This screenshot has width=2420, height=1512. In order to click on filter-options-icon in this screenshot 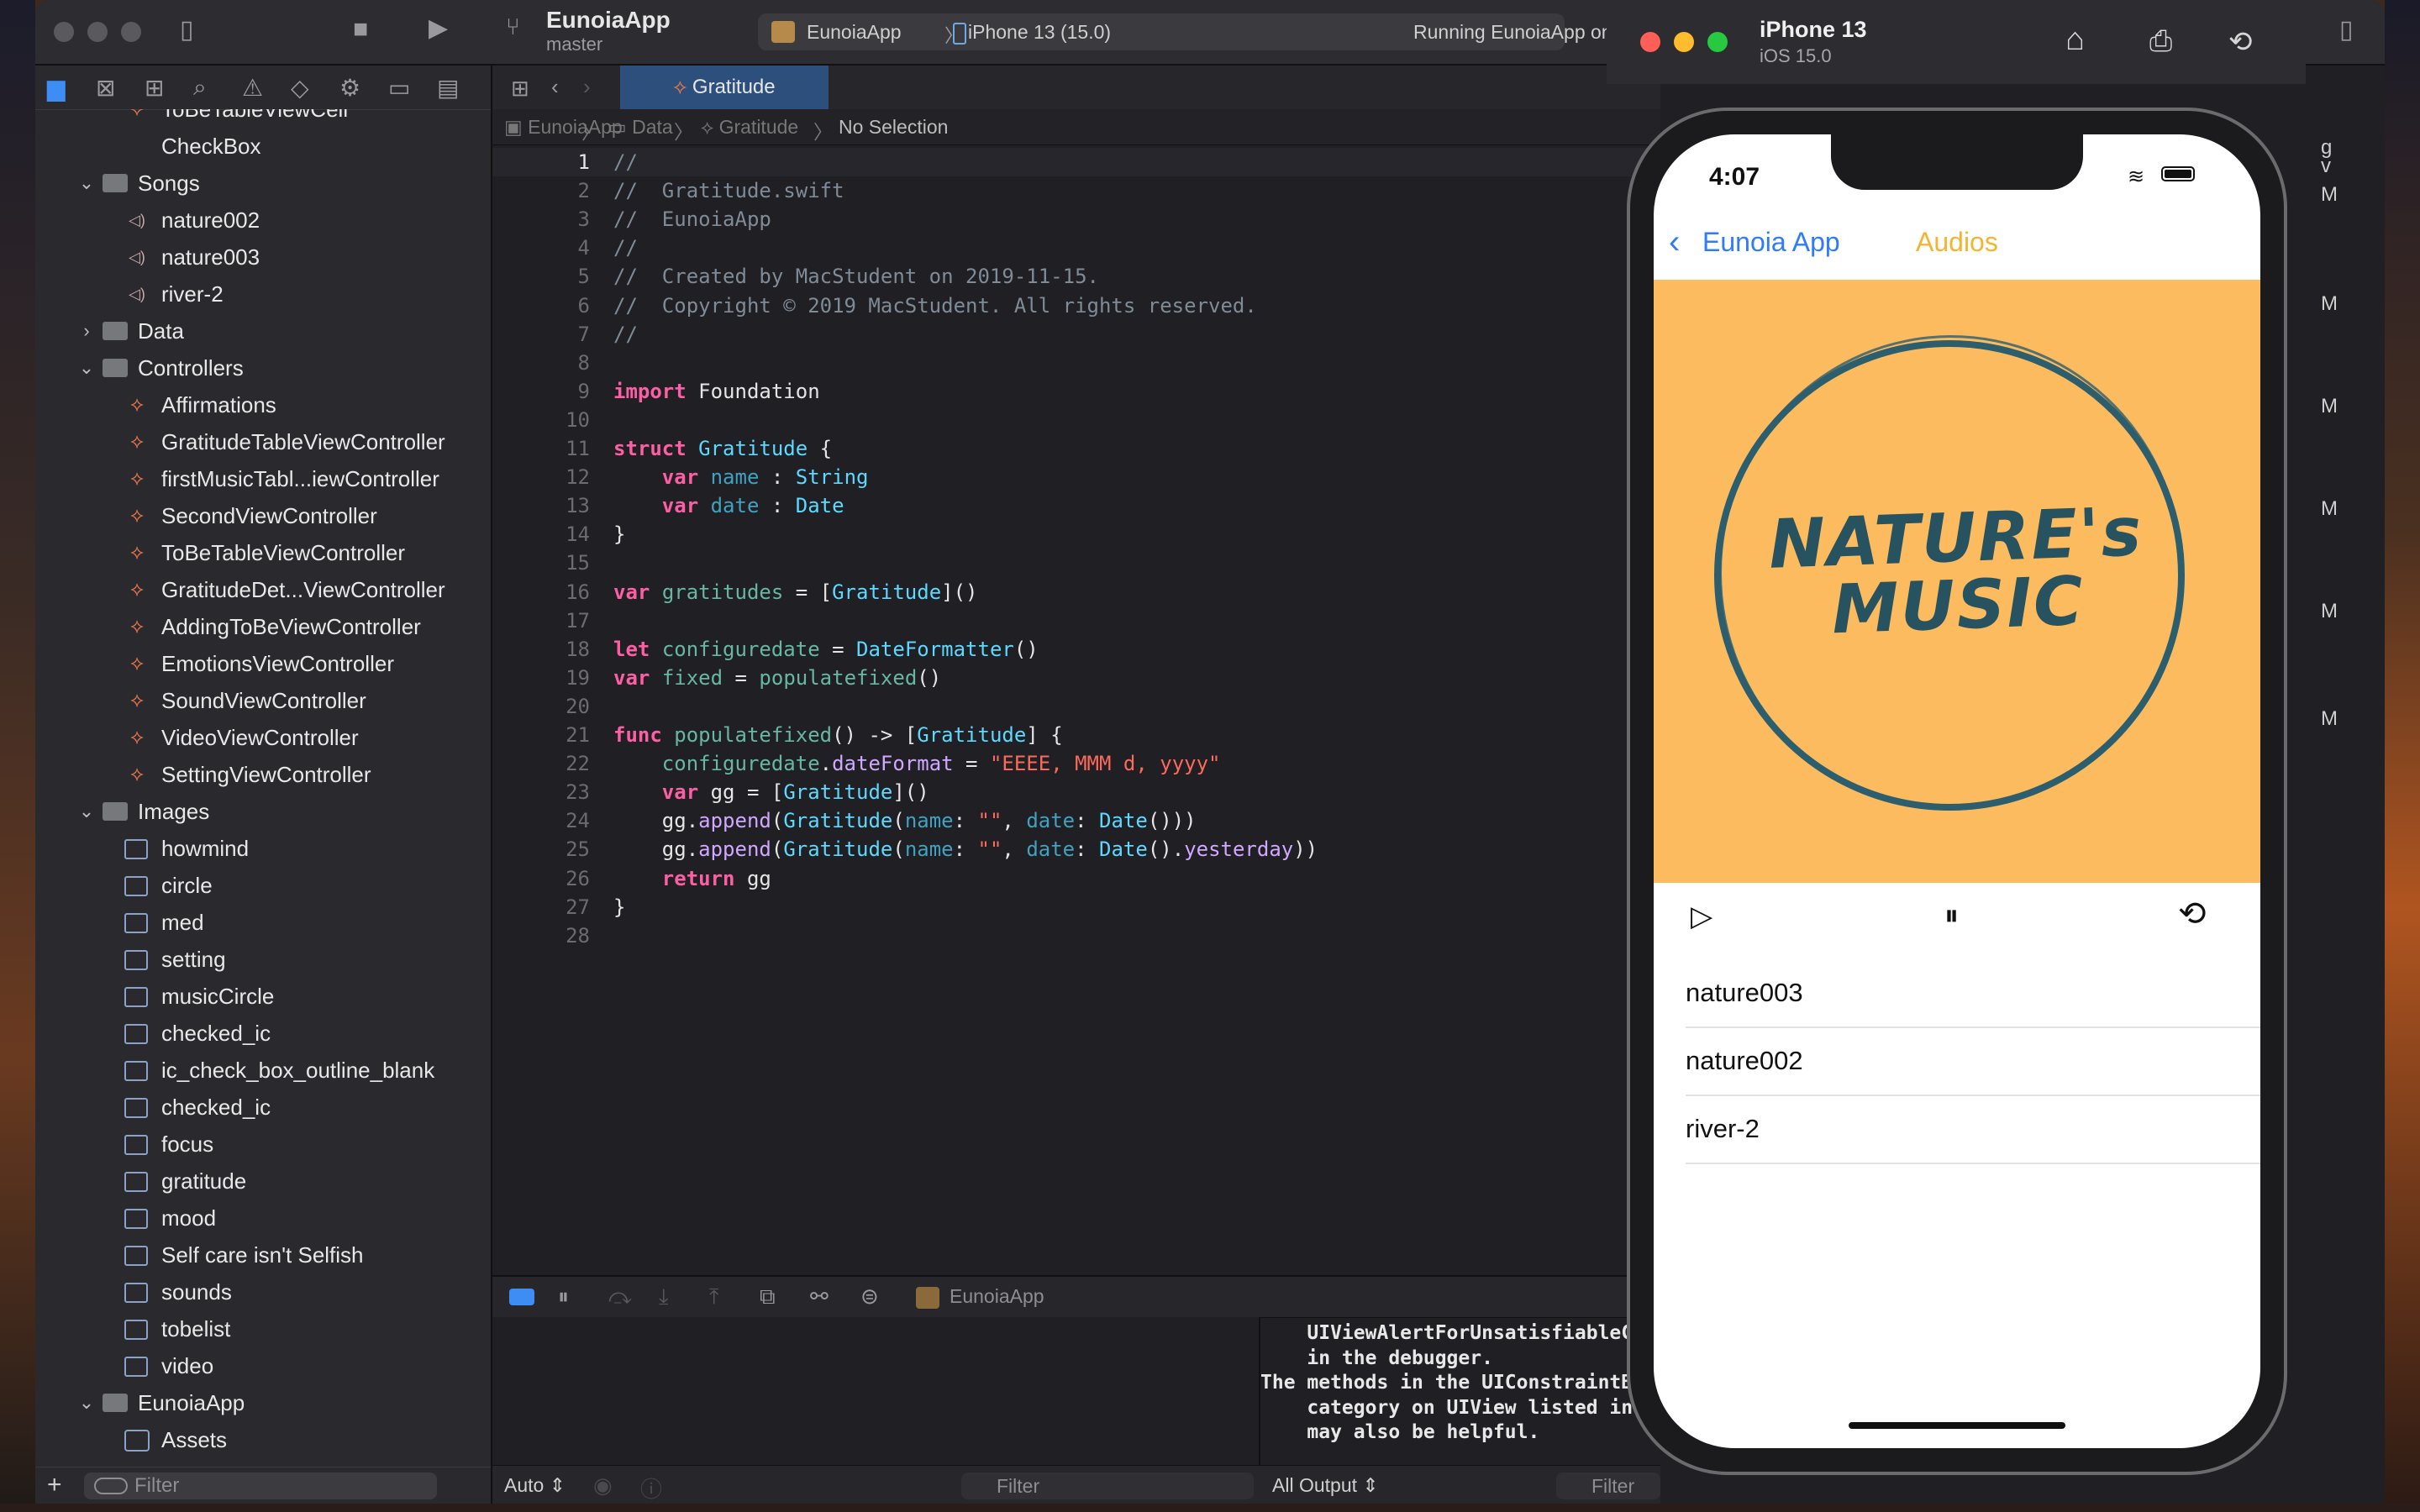, I will do `click(111, 1486)`.